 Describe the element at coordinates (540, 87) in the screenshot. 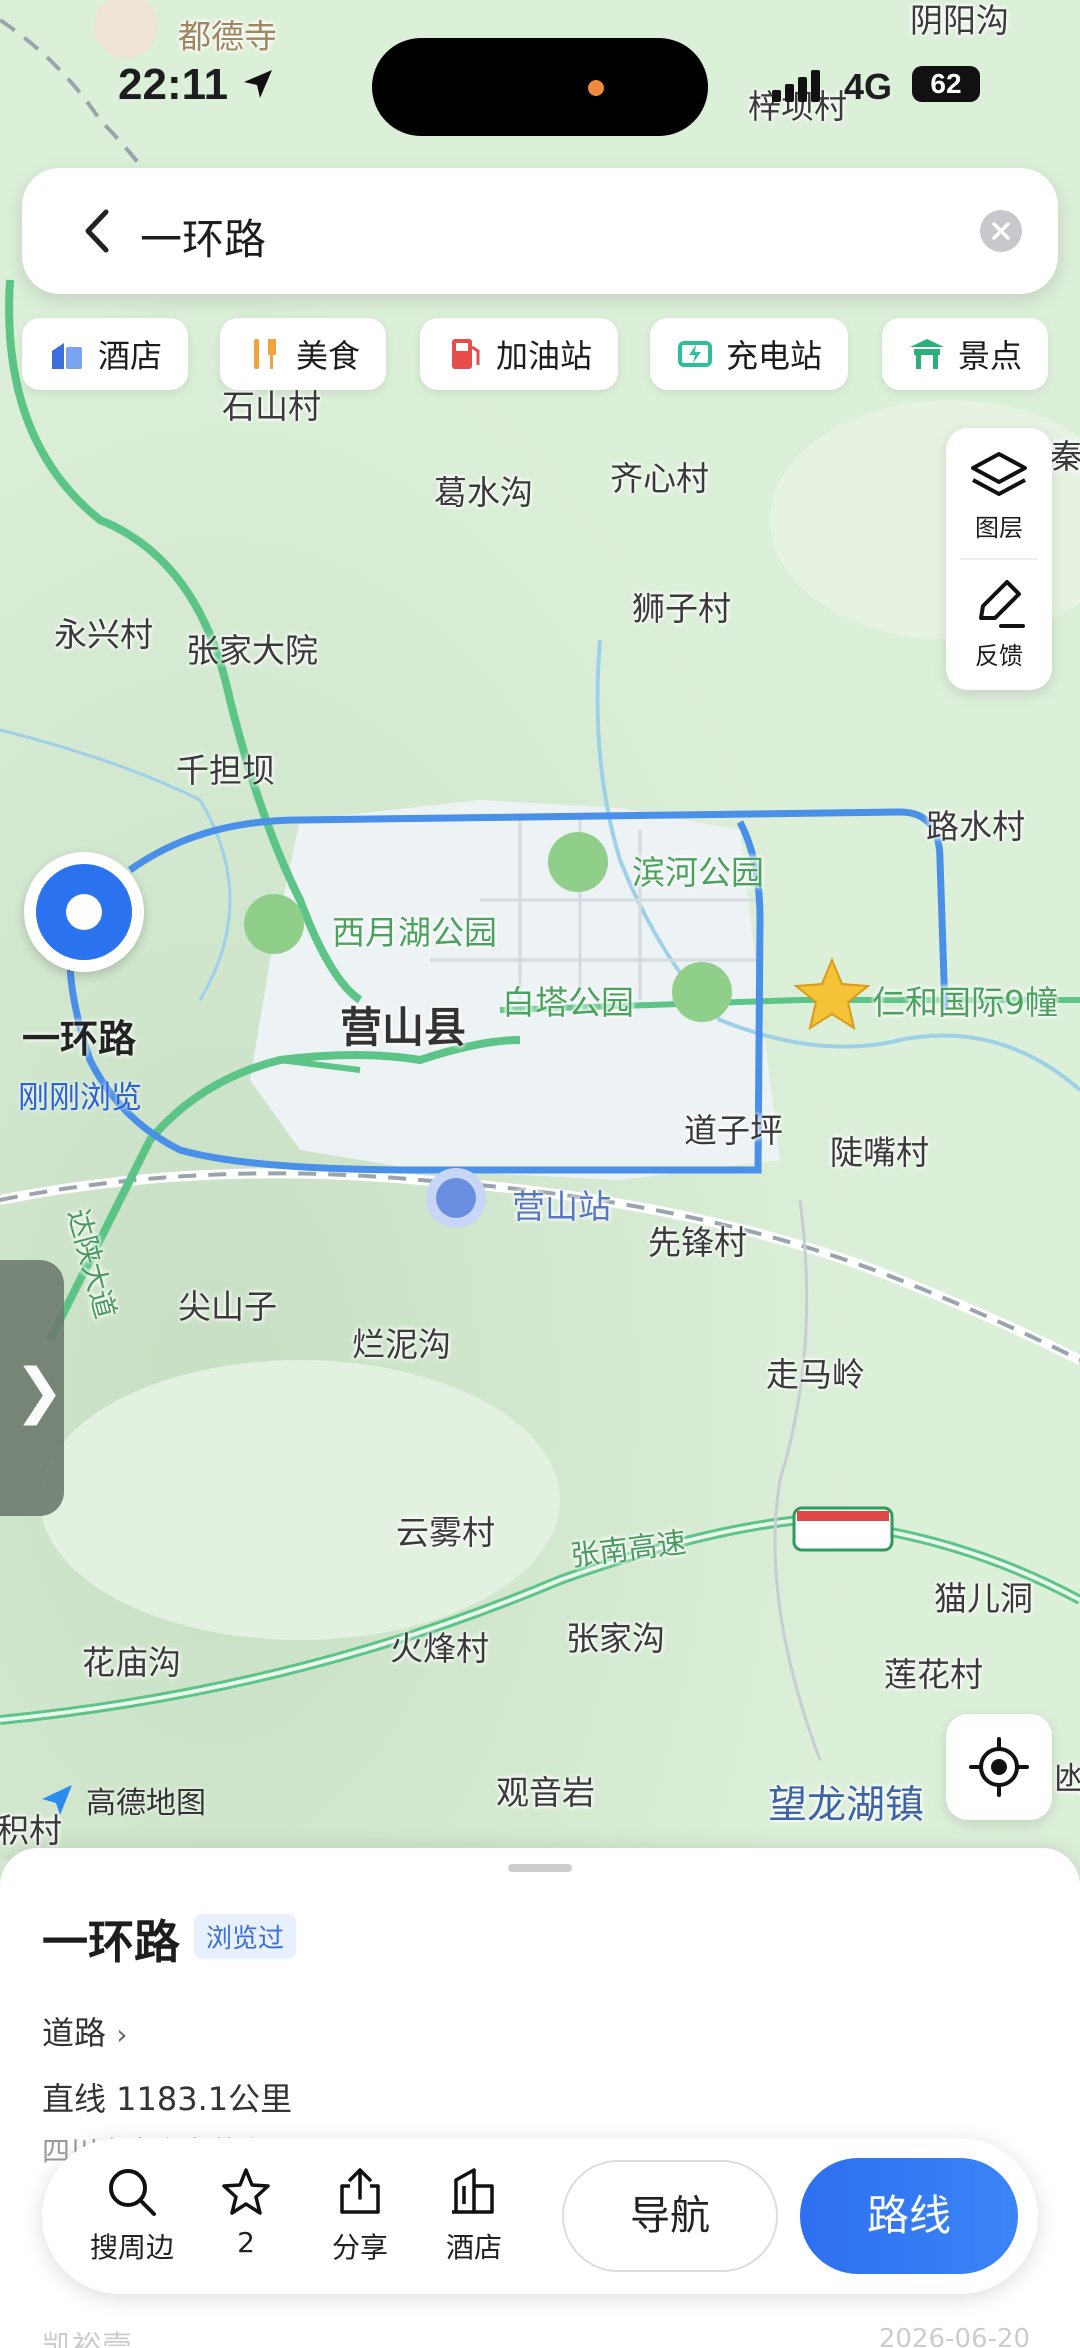

I see `dynamic-island` at that location.